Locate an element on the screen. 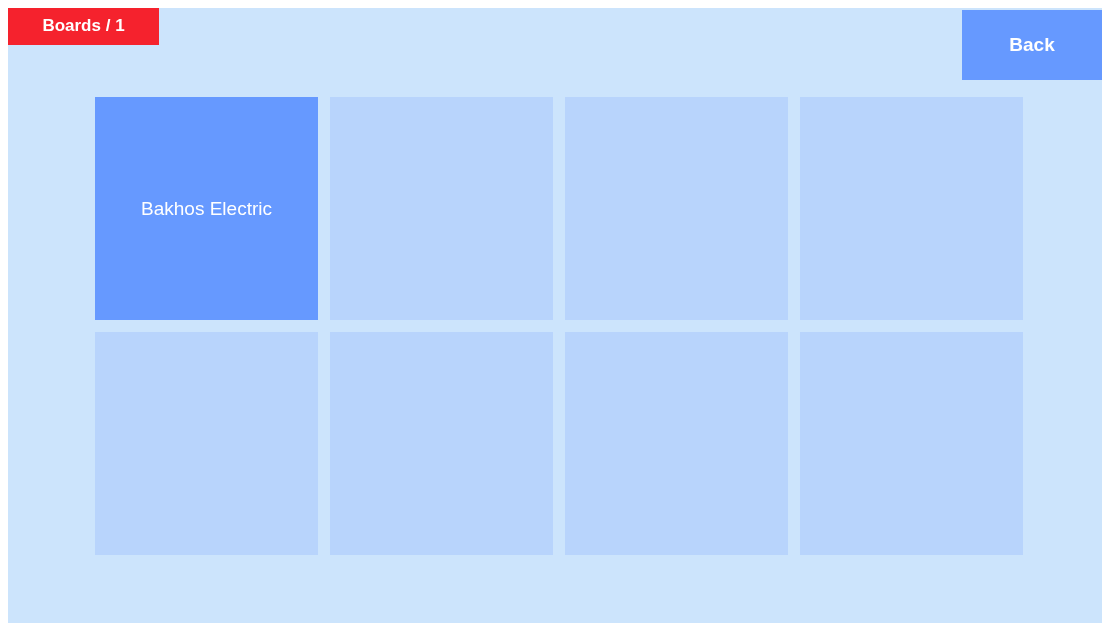 The height and width of the screenshot is (623, 1102). board-tile: Bakhos Electric is located at coordinates (206, 208).